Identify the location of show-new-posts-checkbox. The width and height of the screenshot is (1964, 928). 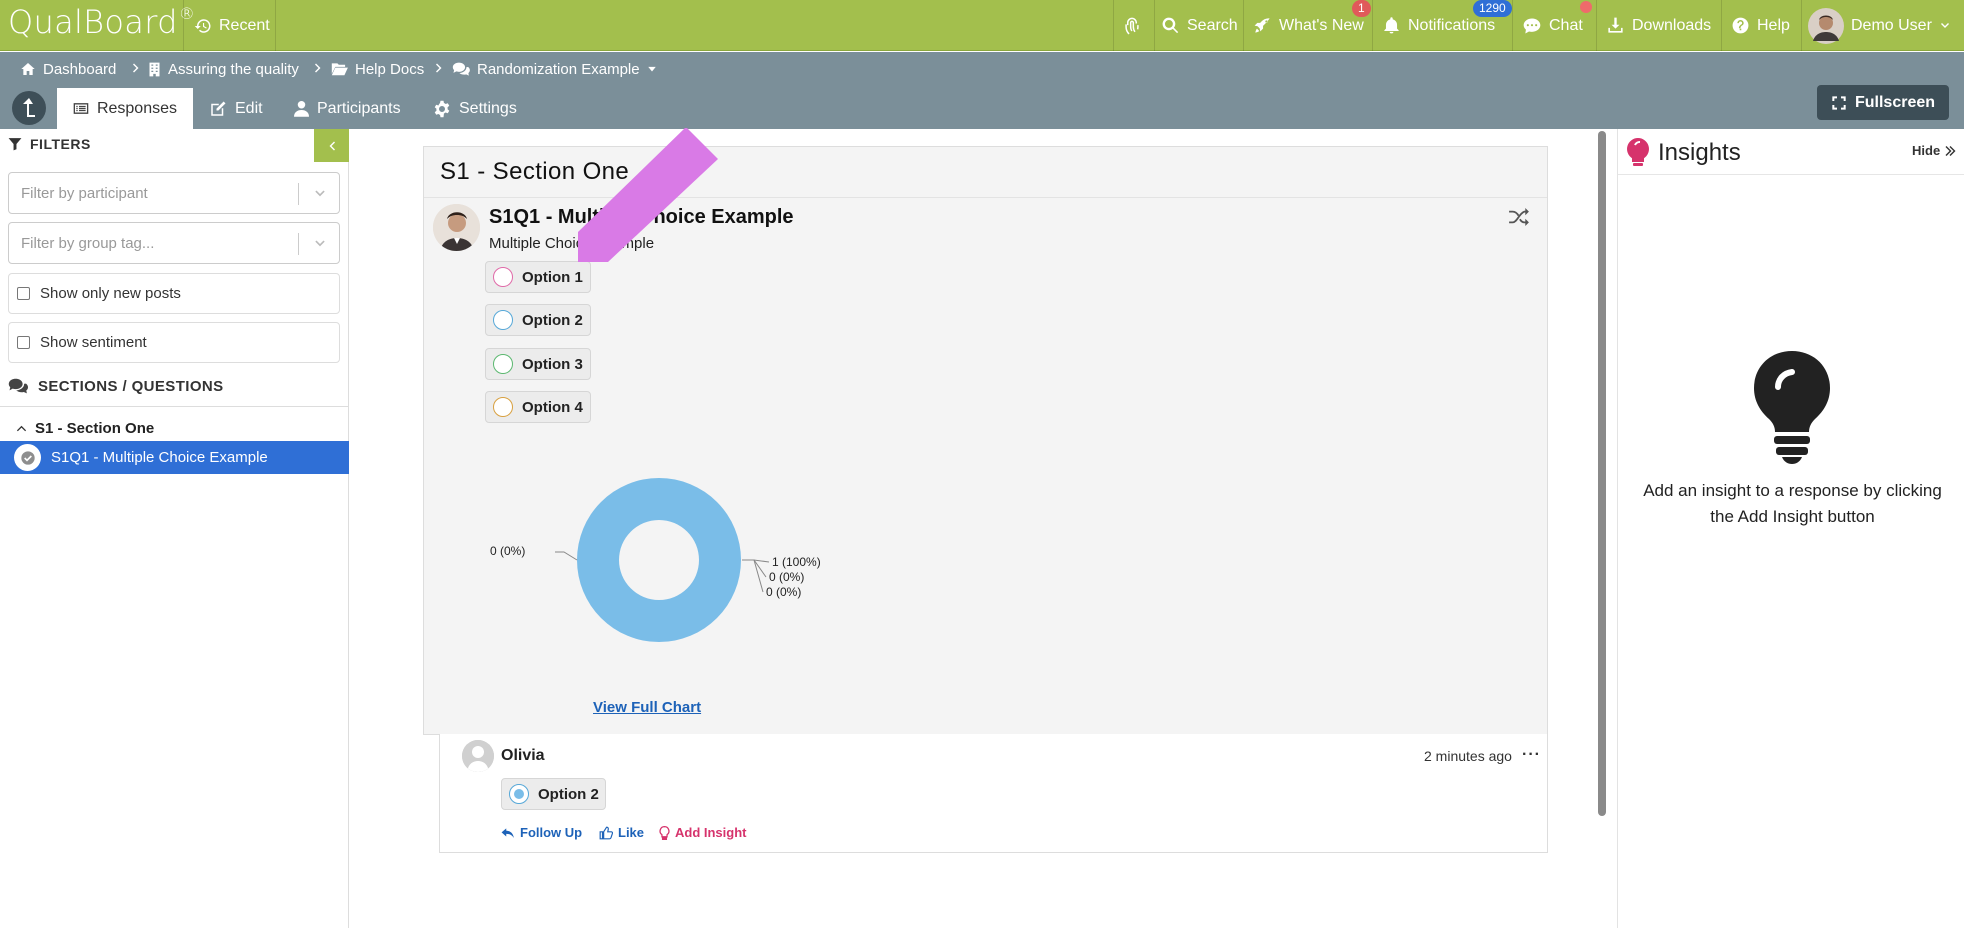
(23, 293).